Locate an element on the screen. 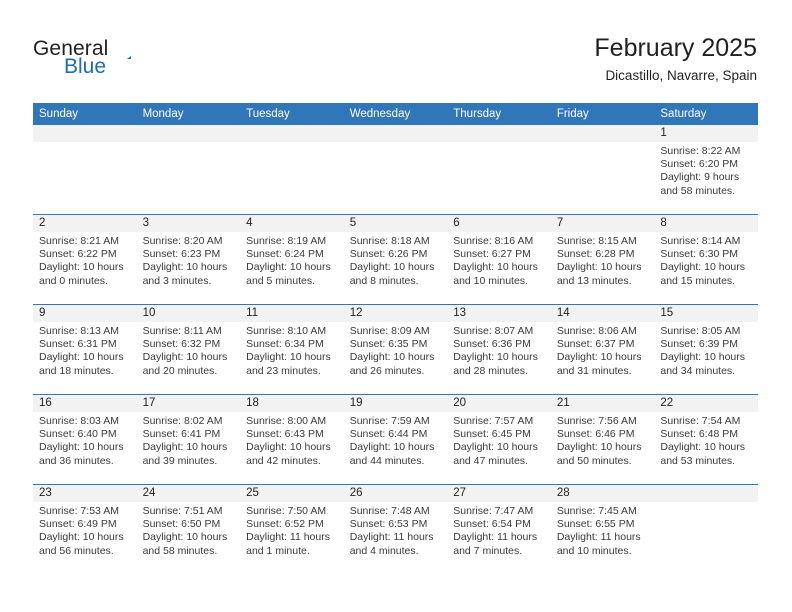  sunrise-text: Sunrise: 8:16 AM is located at coordinates (493, 241).